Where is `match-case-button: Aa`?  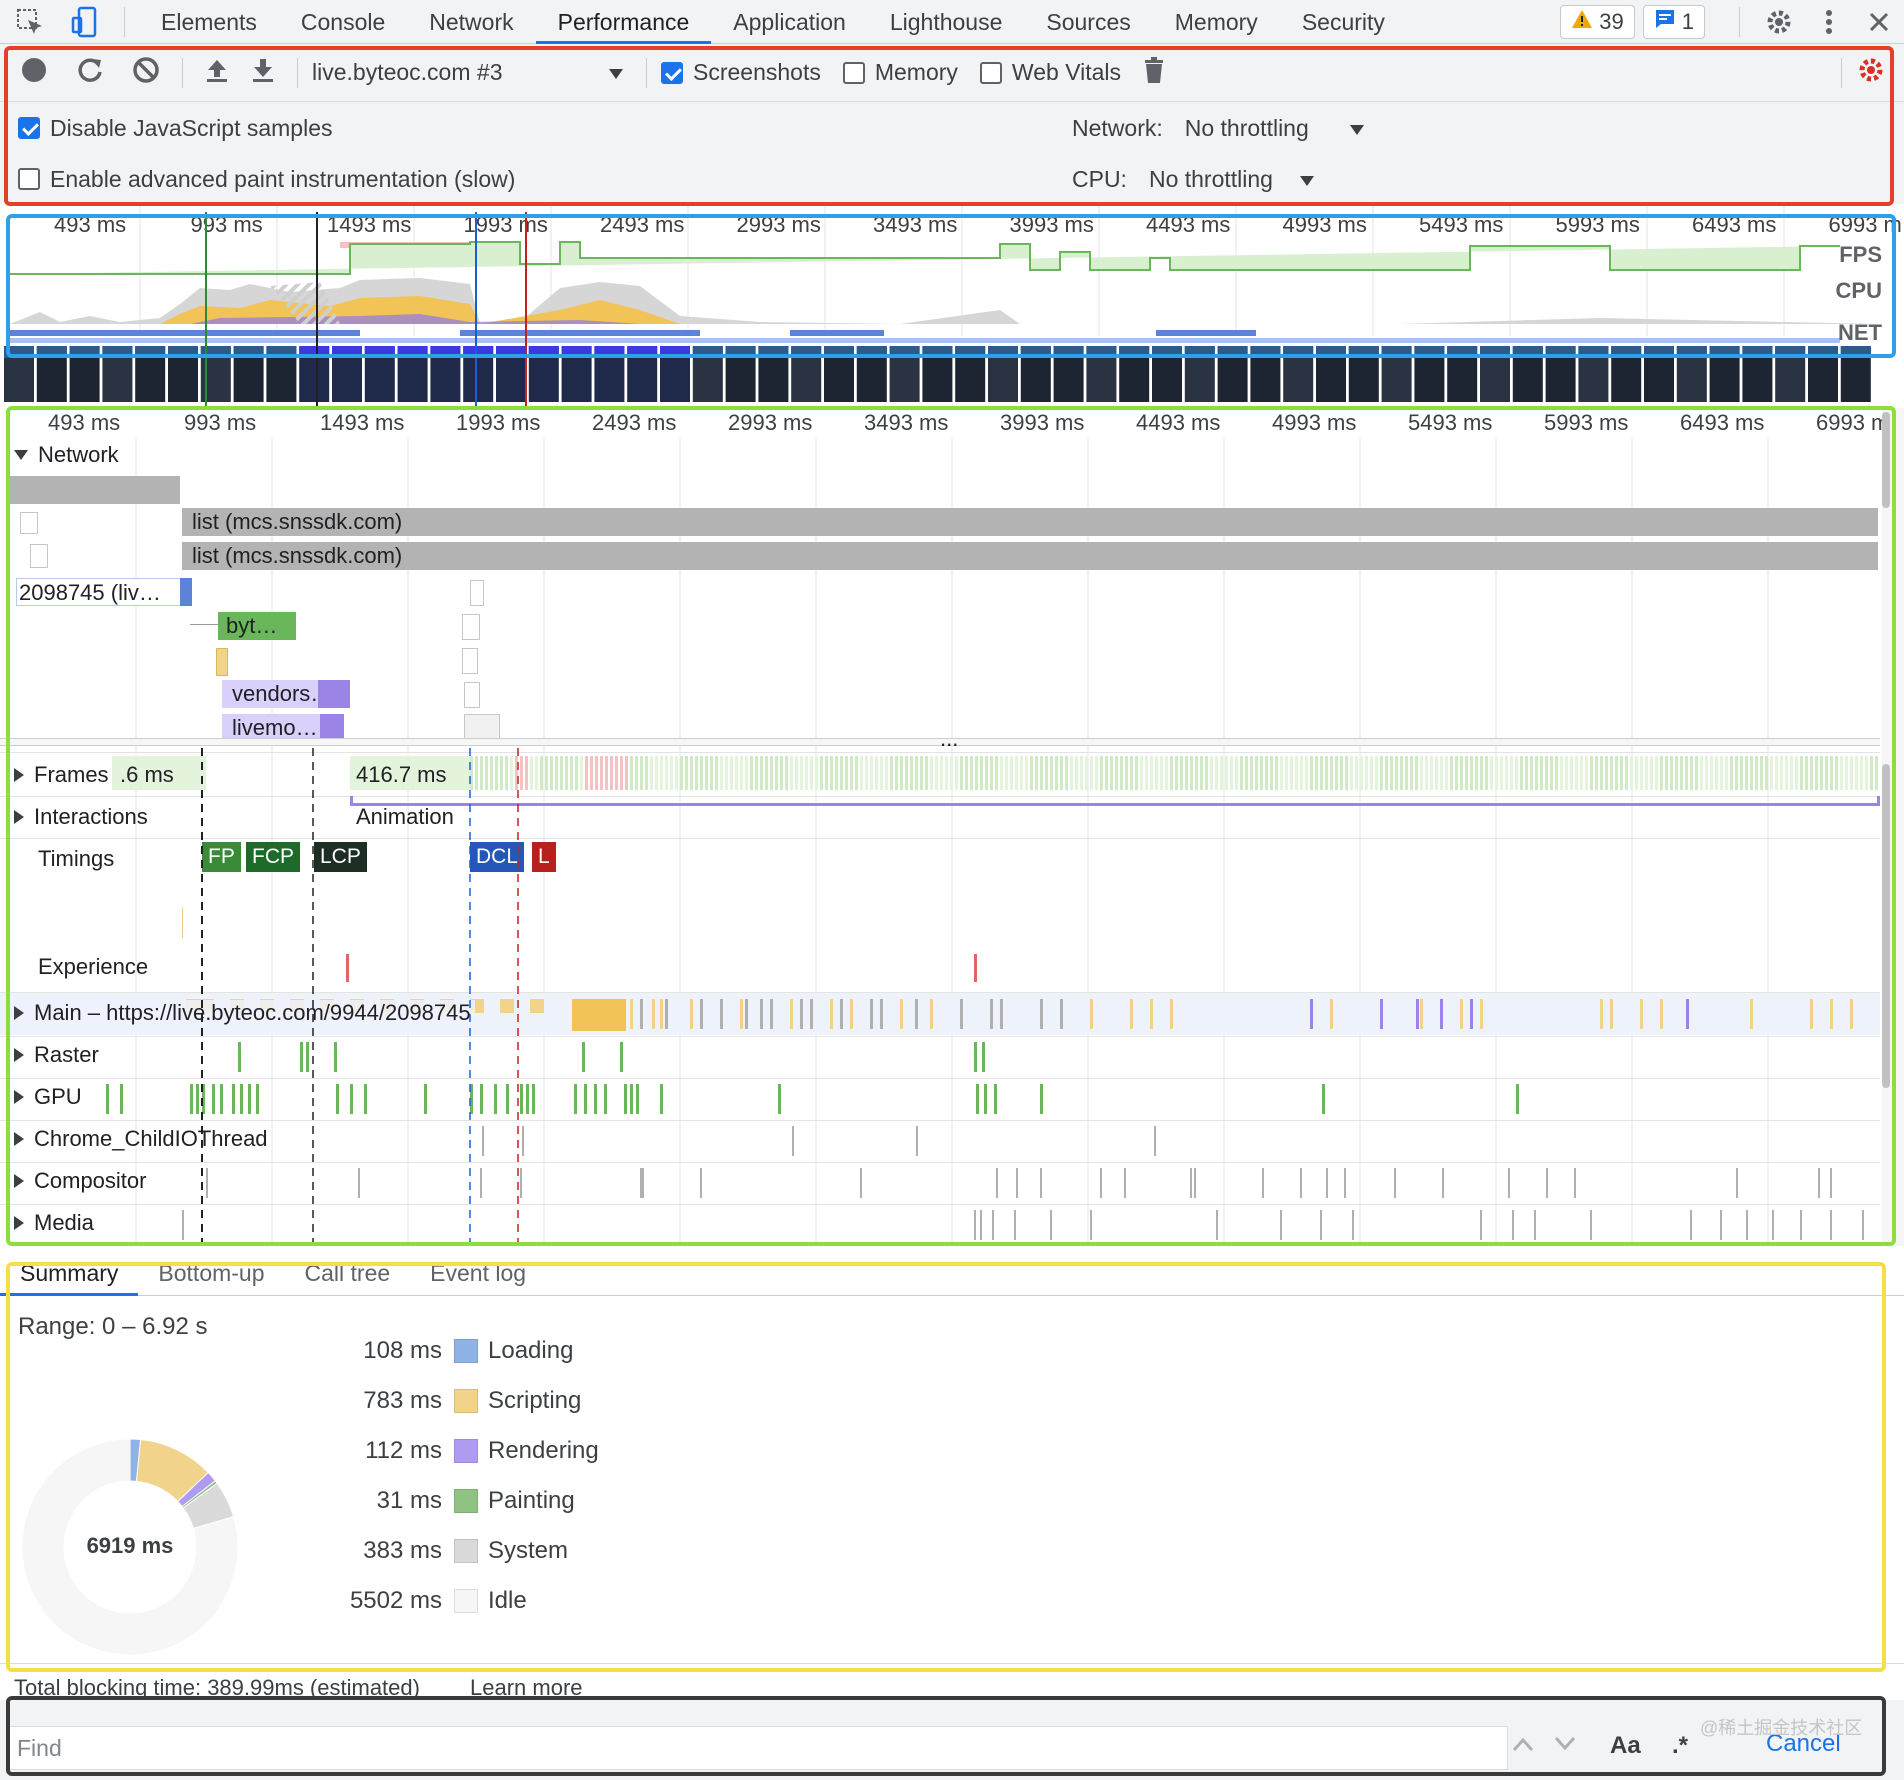
match-case-button: Aa is located at coordinates (1625, 1746).